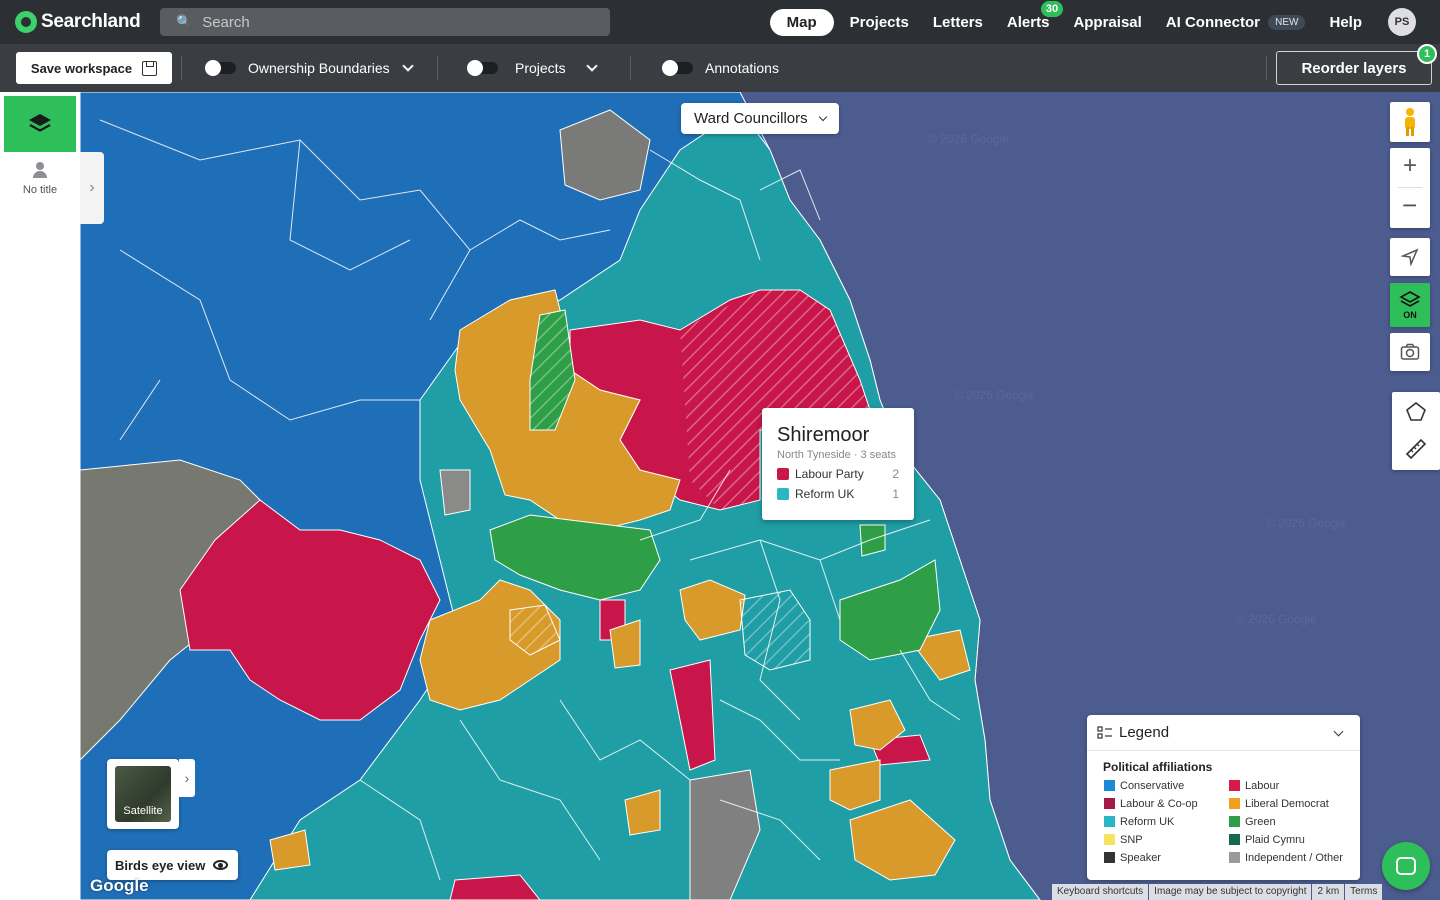 Image resolution: width=1440 pixels, height=900 pixels. Describe the element at coordinates (1291, 803) in the screenshot. I see `legend-item: Liberal Democrat` at that location.